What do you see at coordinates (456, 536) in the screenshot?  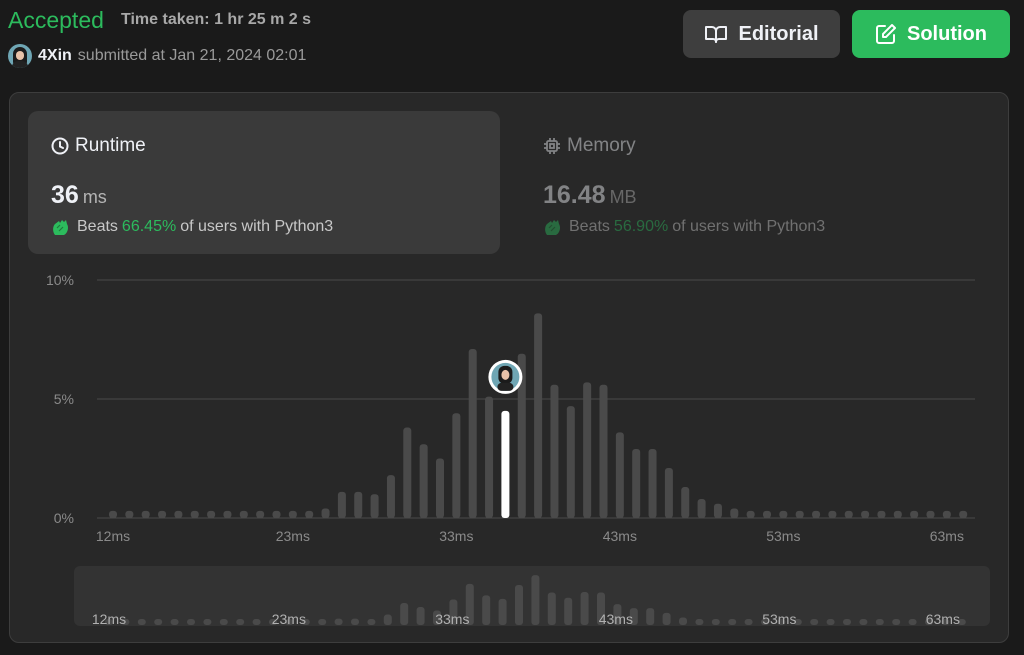 I see `x-tick-label: 33ms` at bounding box center [456, 536].